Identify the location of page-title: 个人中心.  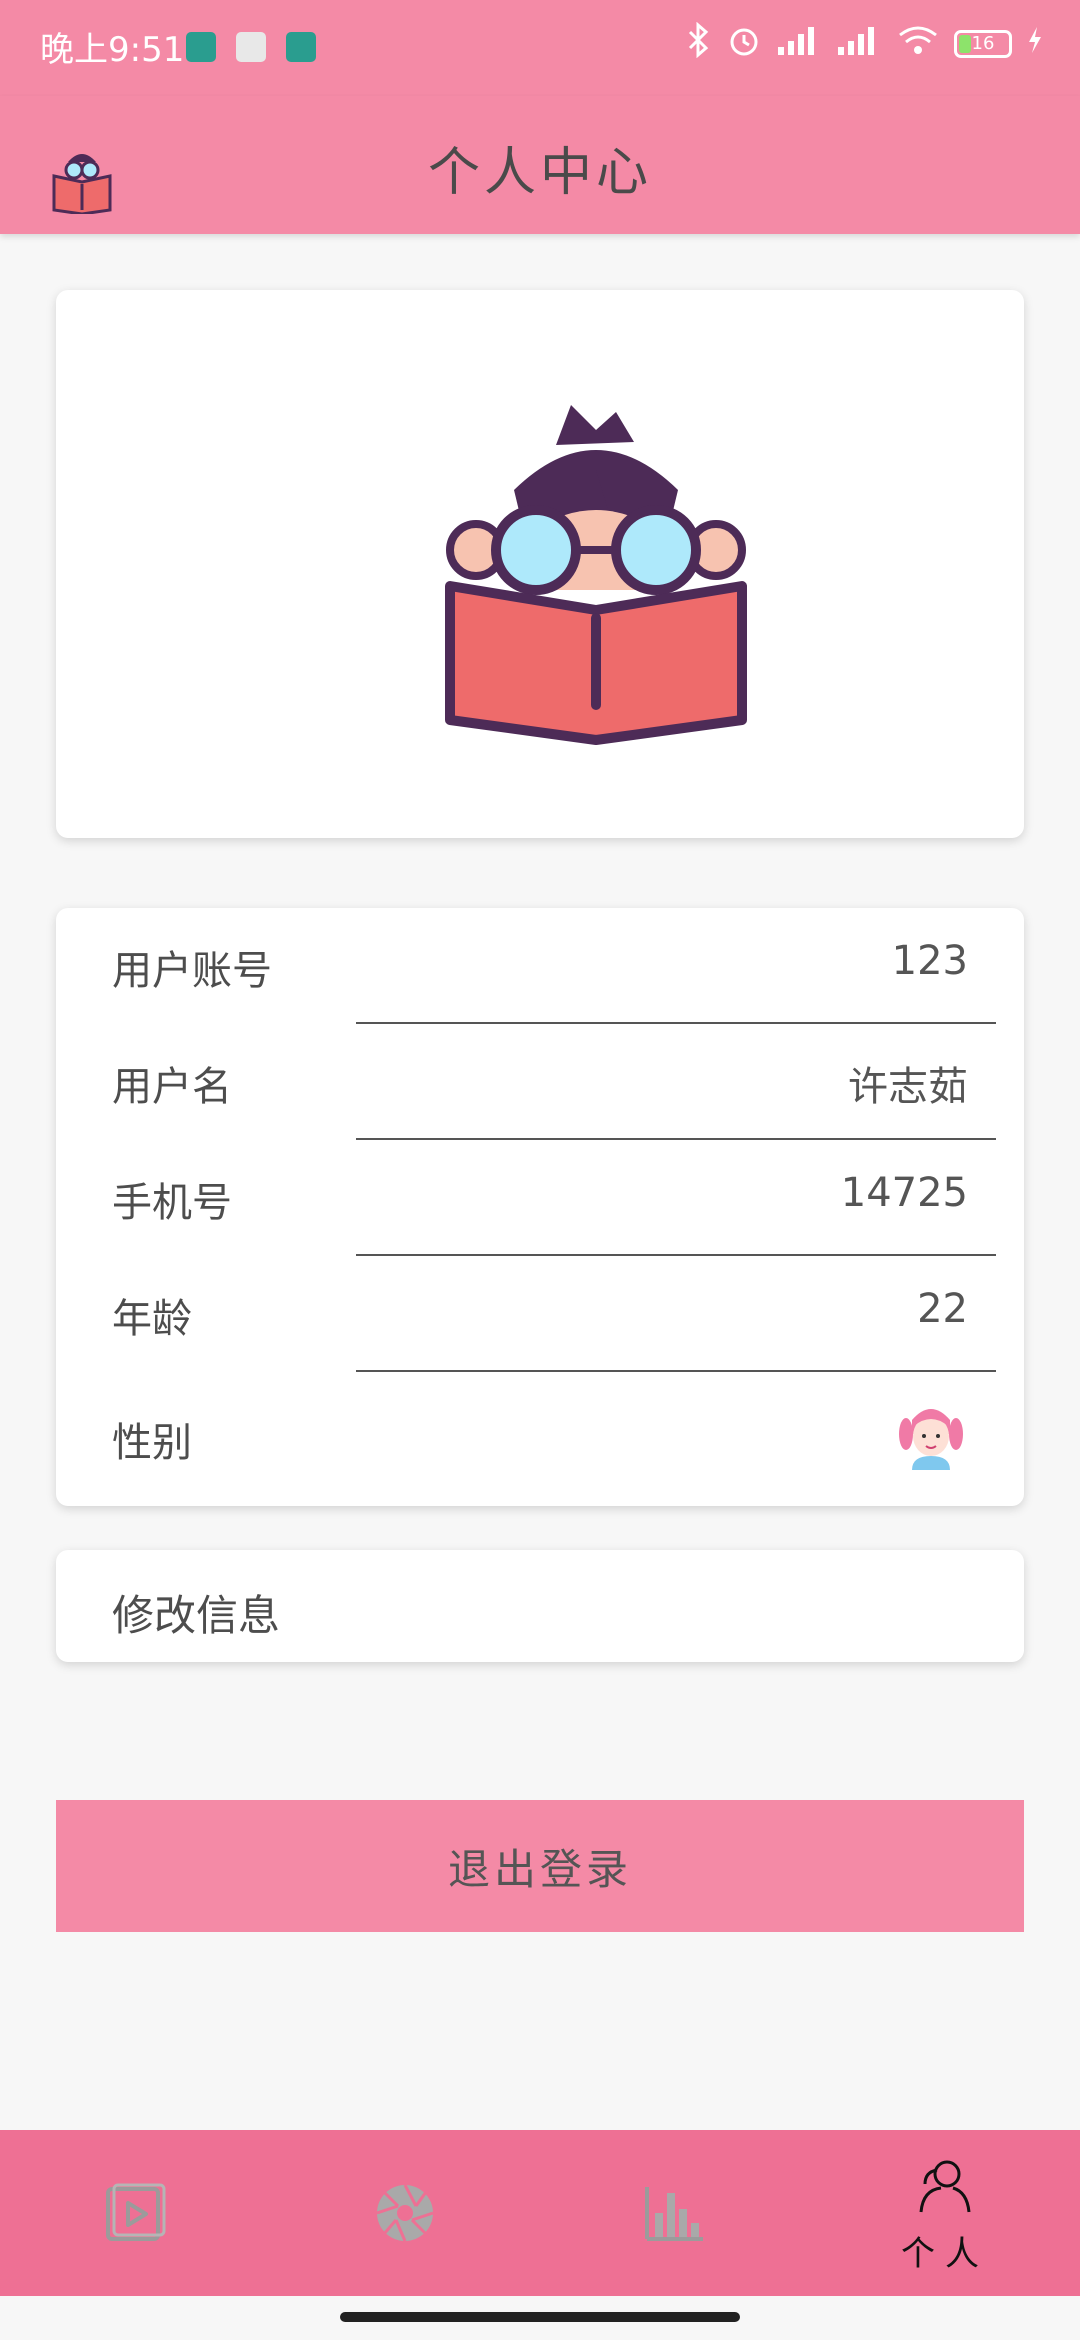
(539, 173).